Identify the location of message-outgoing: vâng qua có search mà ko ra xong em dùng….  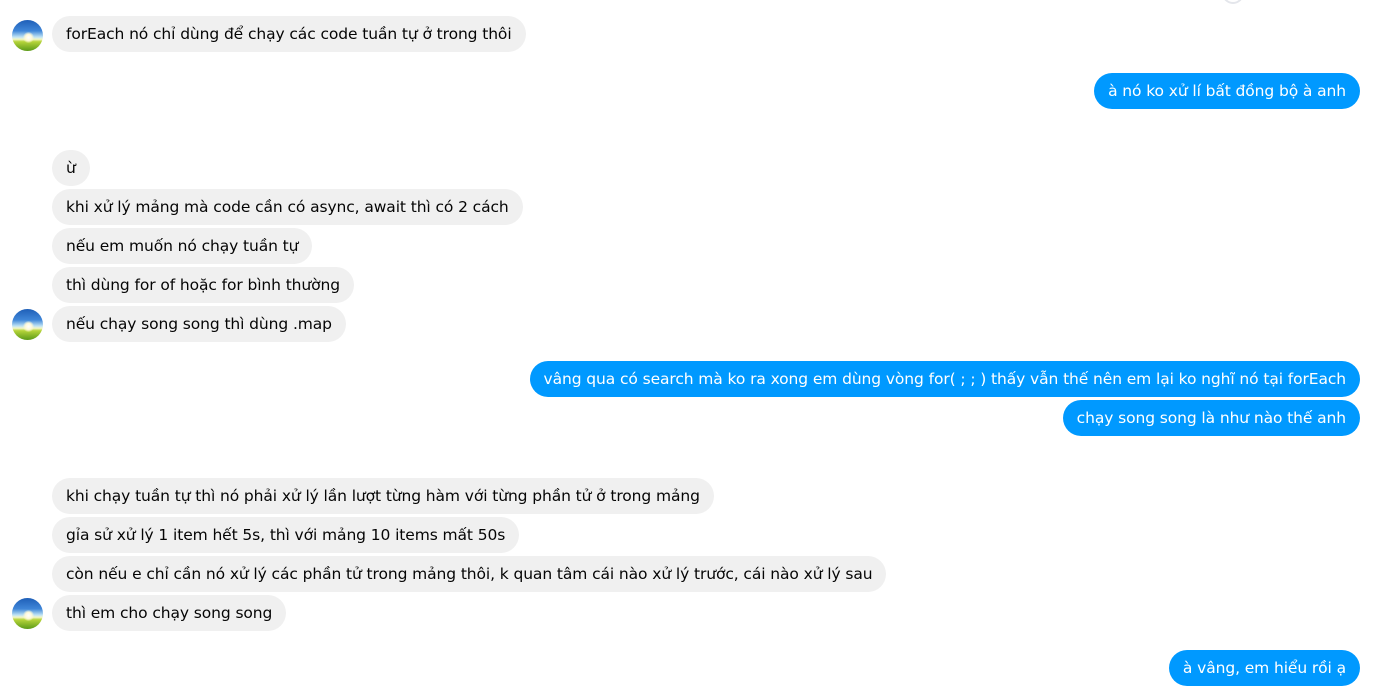
(944, 379).